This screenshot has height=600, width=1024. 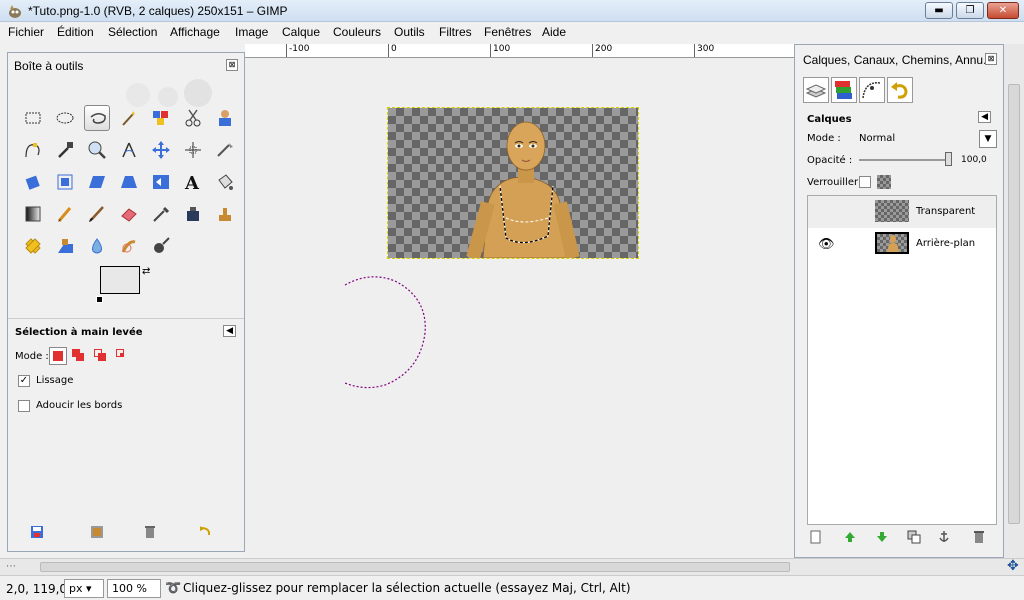 What do you see at coordinates (97, 214) in the screenshot?
I see `paintbrush-icon` at bounding box center [97, 214].